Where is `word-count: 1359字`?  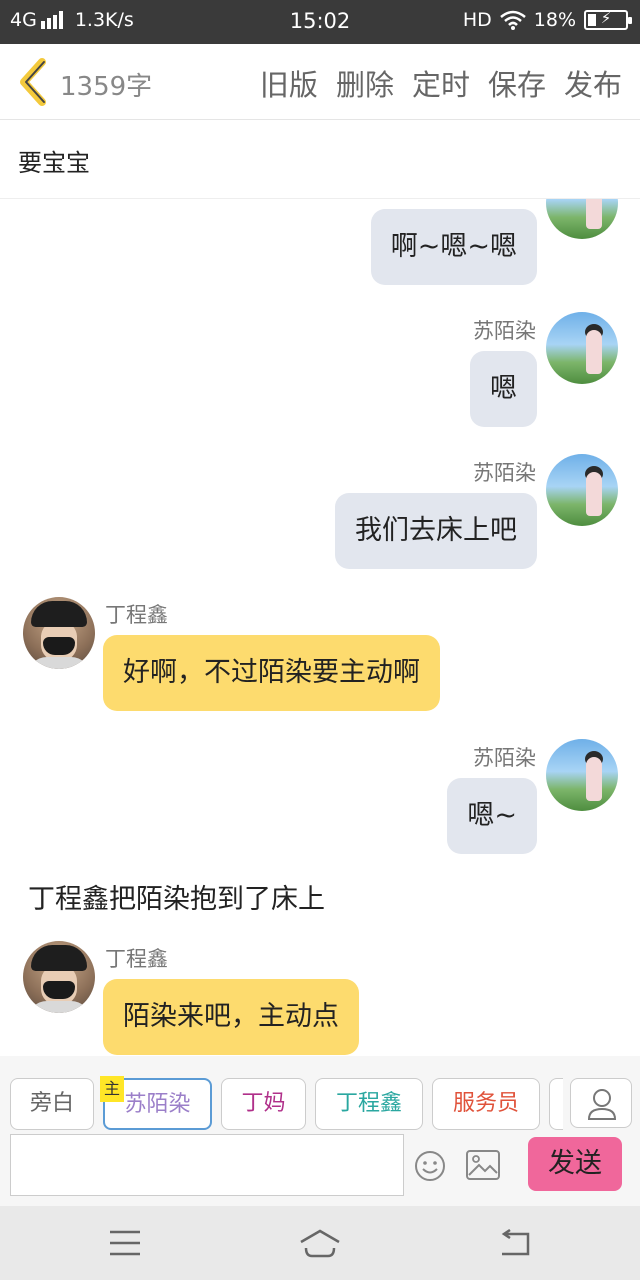 word-count: 1359字 is located at coordinates (106, 87).